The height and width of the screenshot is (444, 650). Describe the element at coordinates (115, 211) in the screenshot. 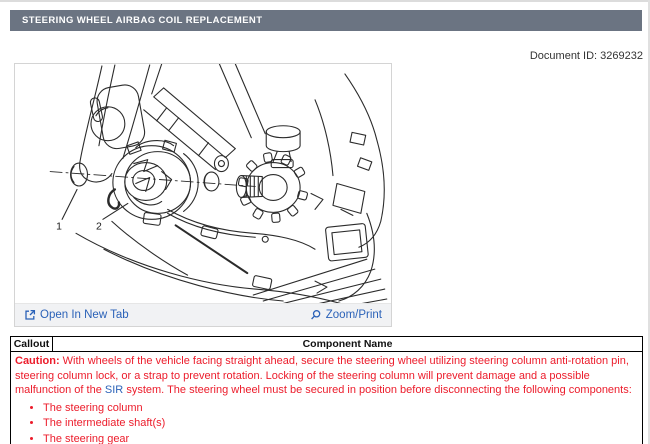

I see `callout-2-leader` at that location.